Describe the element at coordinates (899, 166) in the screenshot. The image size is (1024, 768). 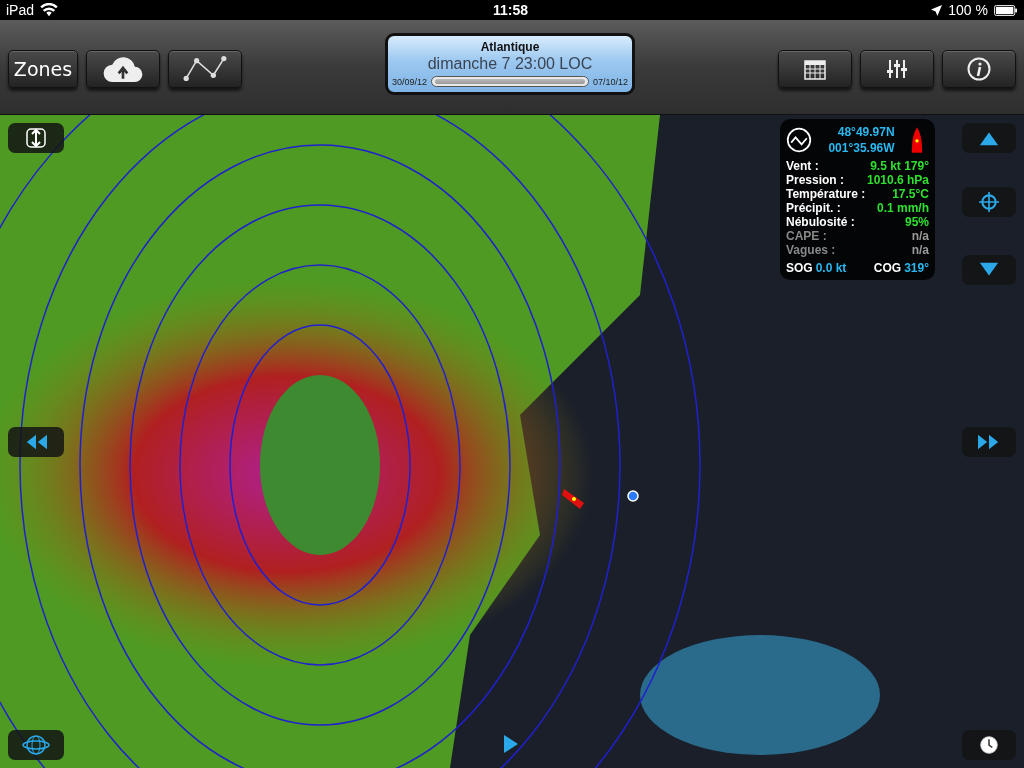
I see `field-value: 9.5 kt 179°` at that location.